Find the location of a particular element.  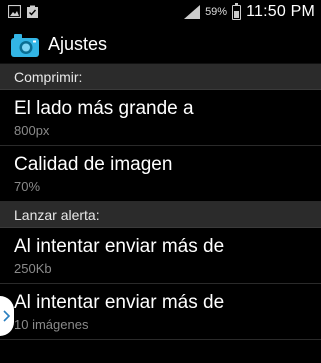

chevron-right-icon is located at coordinates (6, 316).